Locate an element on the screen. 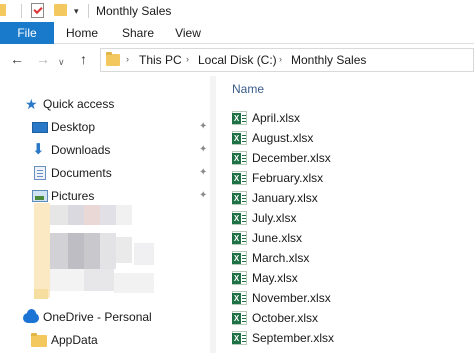 This screenshot has width=474, height=353. recent-locations-icon: ∨ is located at coordinates (61, 62).